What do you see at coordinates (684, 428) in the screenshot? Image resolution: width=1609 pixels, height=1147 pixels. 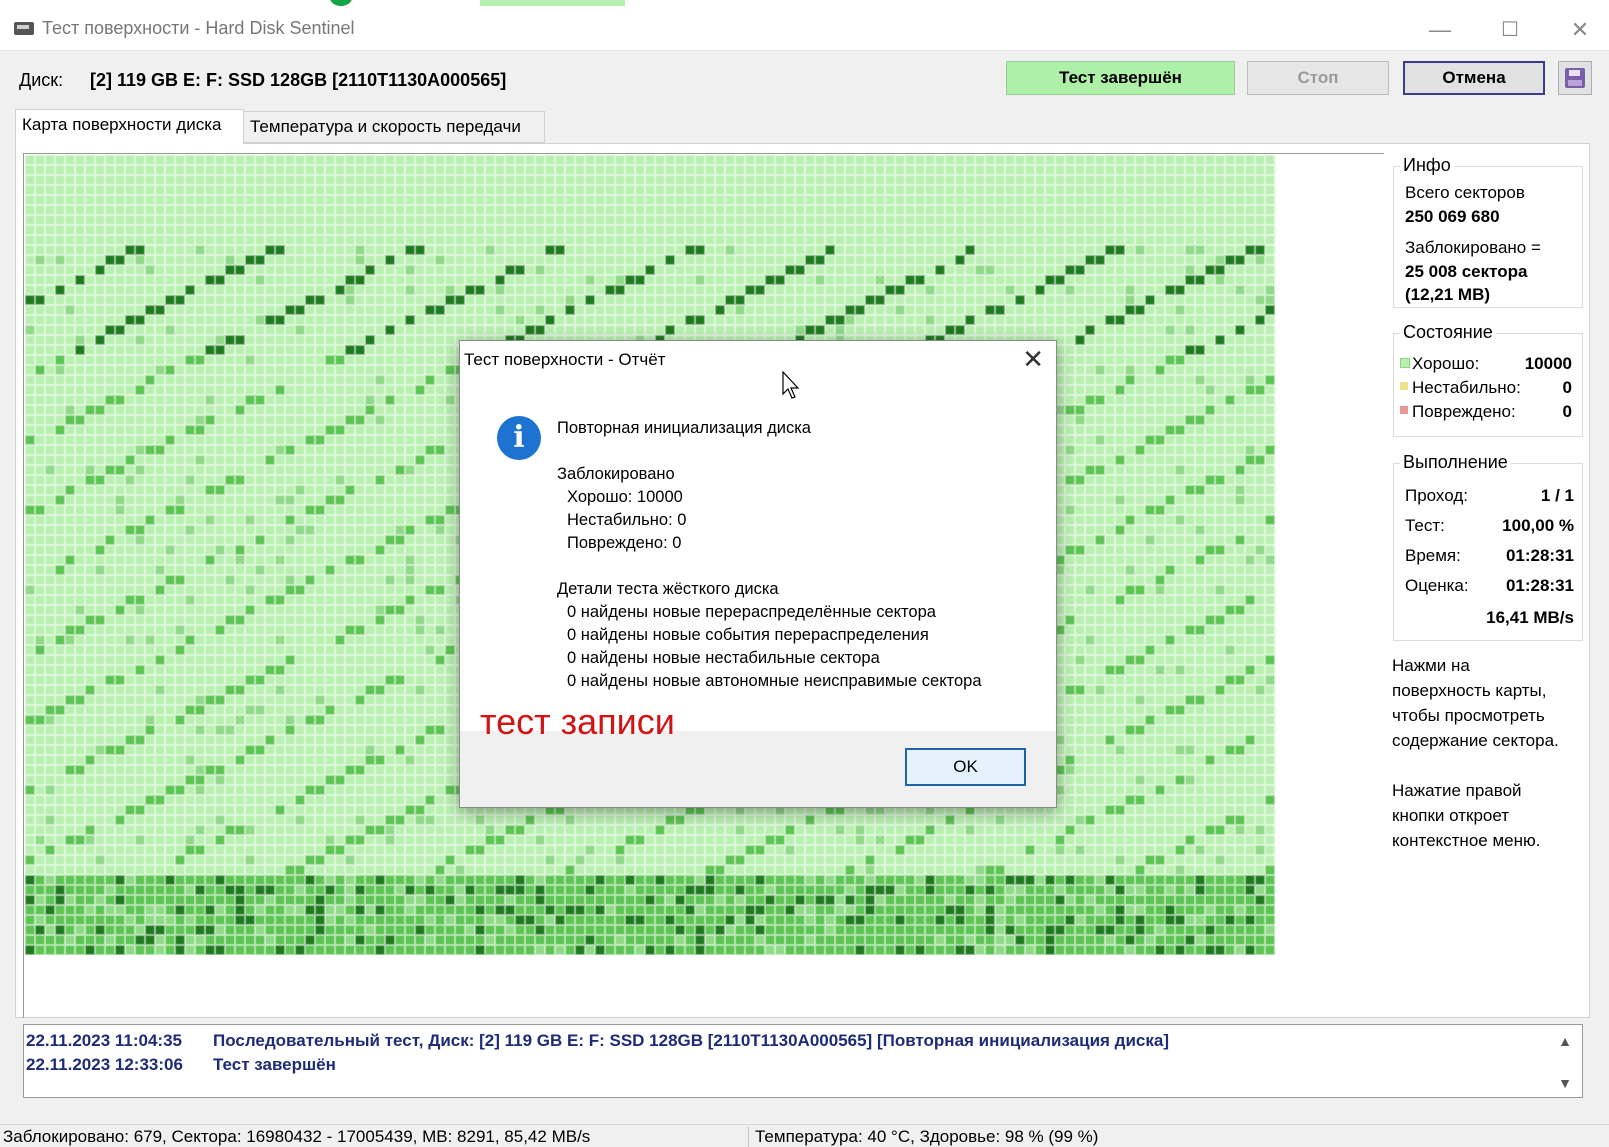 I see `dialog-heading: Повторная инициализация диска` at bounding box center [684, 428].